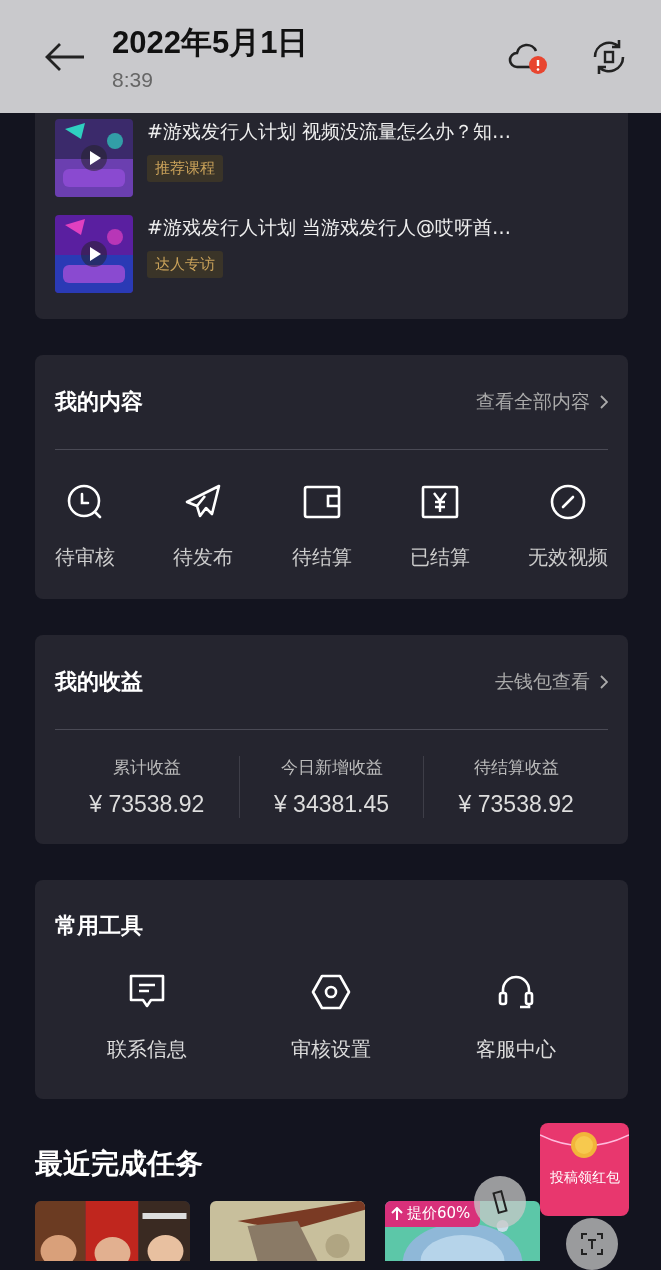  What do you see at coordinates (99, 926) in the screenshot?
I see `section-title: 常用工具` at bounding box center [99, 926].